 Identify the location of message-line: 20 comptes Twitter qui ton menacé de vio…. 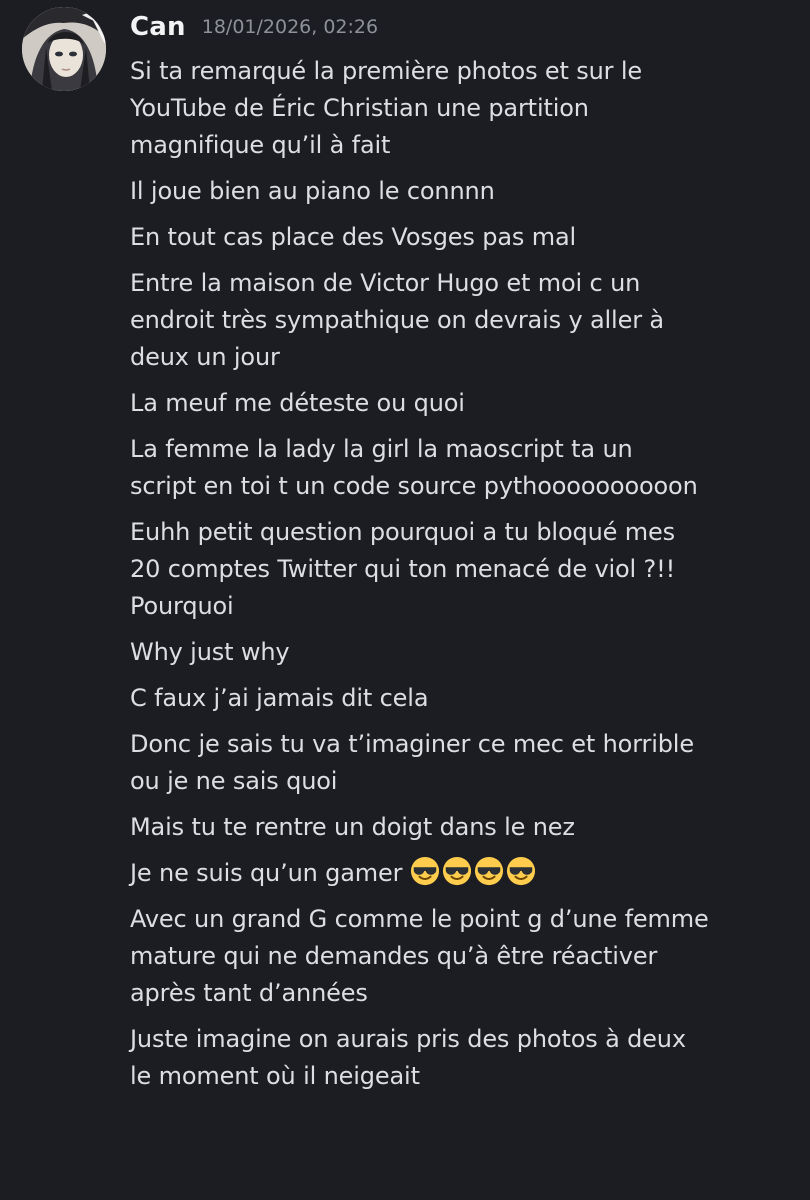
(403, 569).